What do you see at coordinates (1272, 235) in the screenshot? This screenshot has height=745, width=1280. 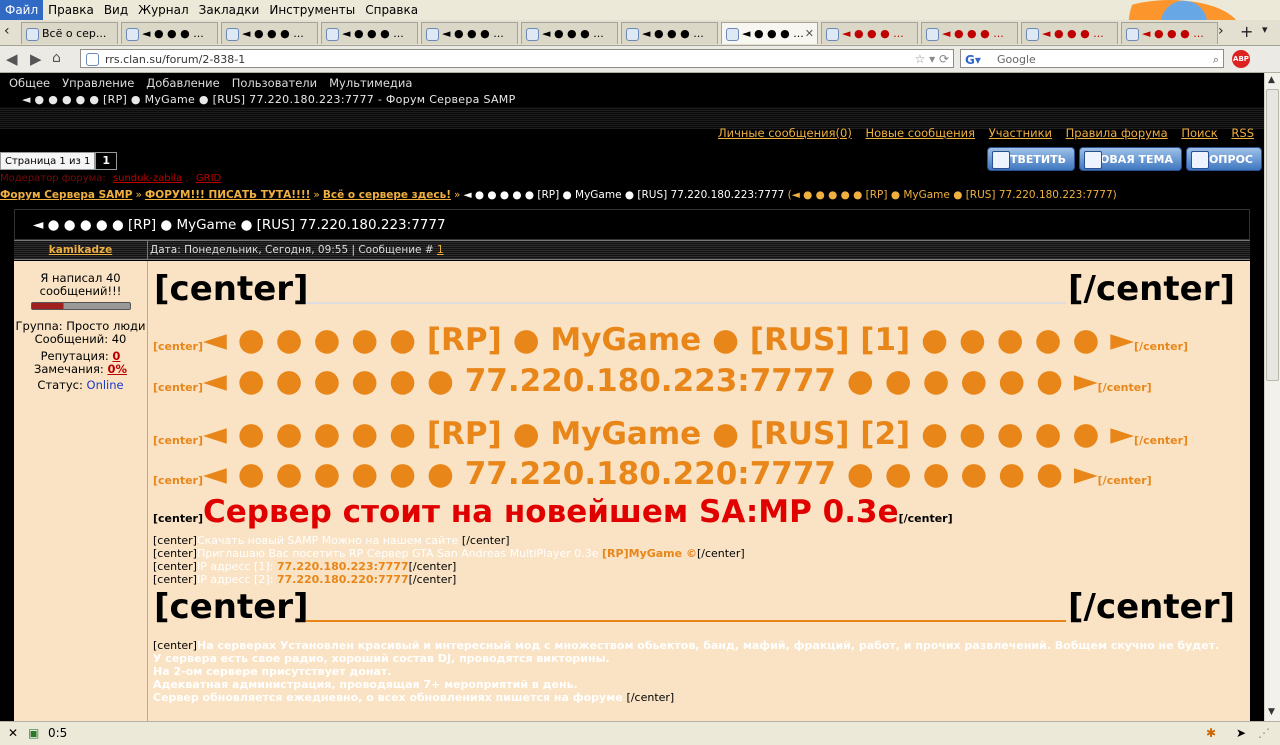 I see `scrollbar-thumb` at bounding box center [1272, 235].